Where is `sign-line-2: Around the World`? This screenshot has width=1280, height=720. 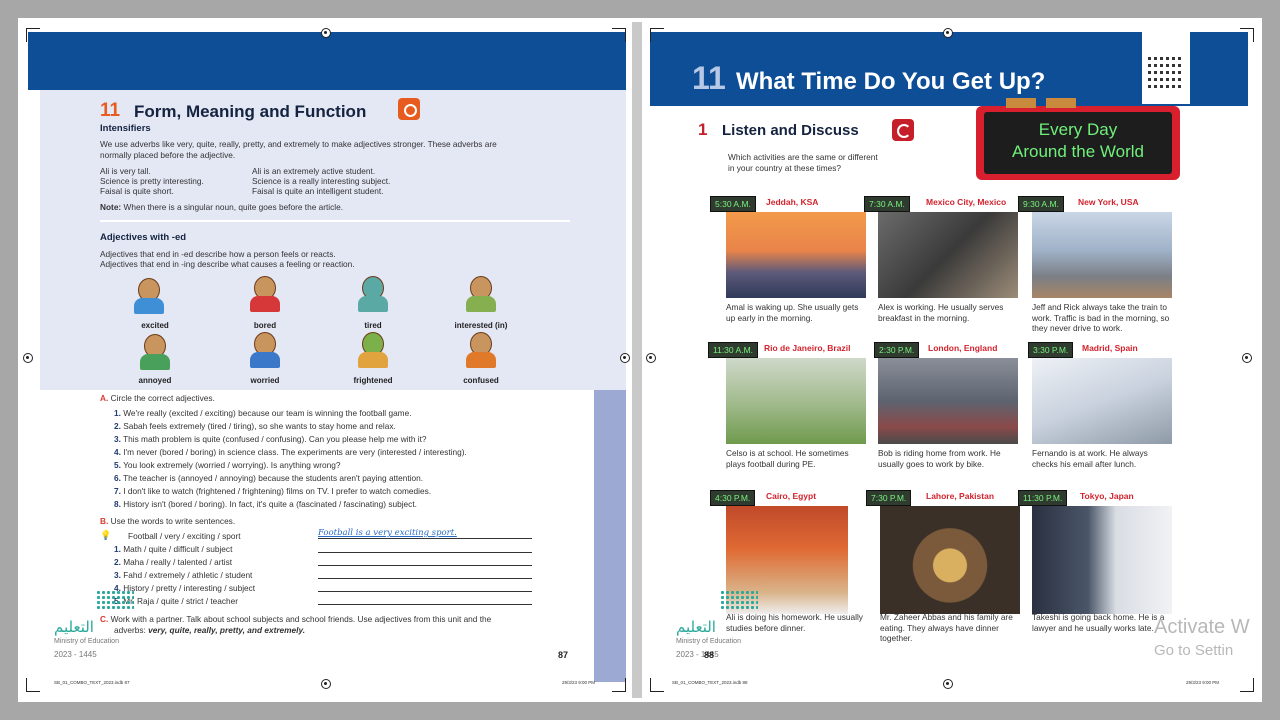 sign-line-2: Around the World is located at coordinates (1078, 151).